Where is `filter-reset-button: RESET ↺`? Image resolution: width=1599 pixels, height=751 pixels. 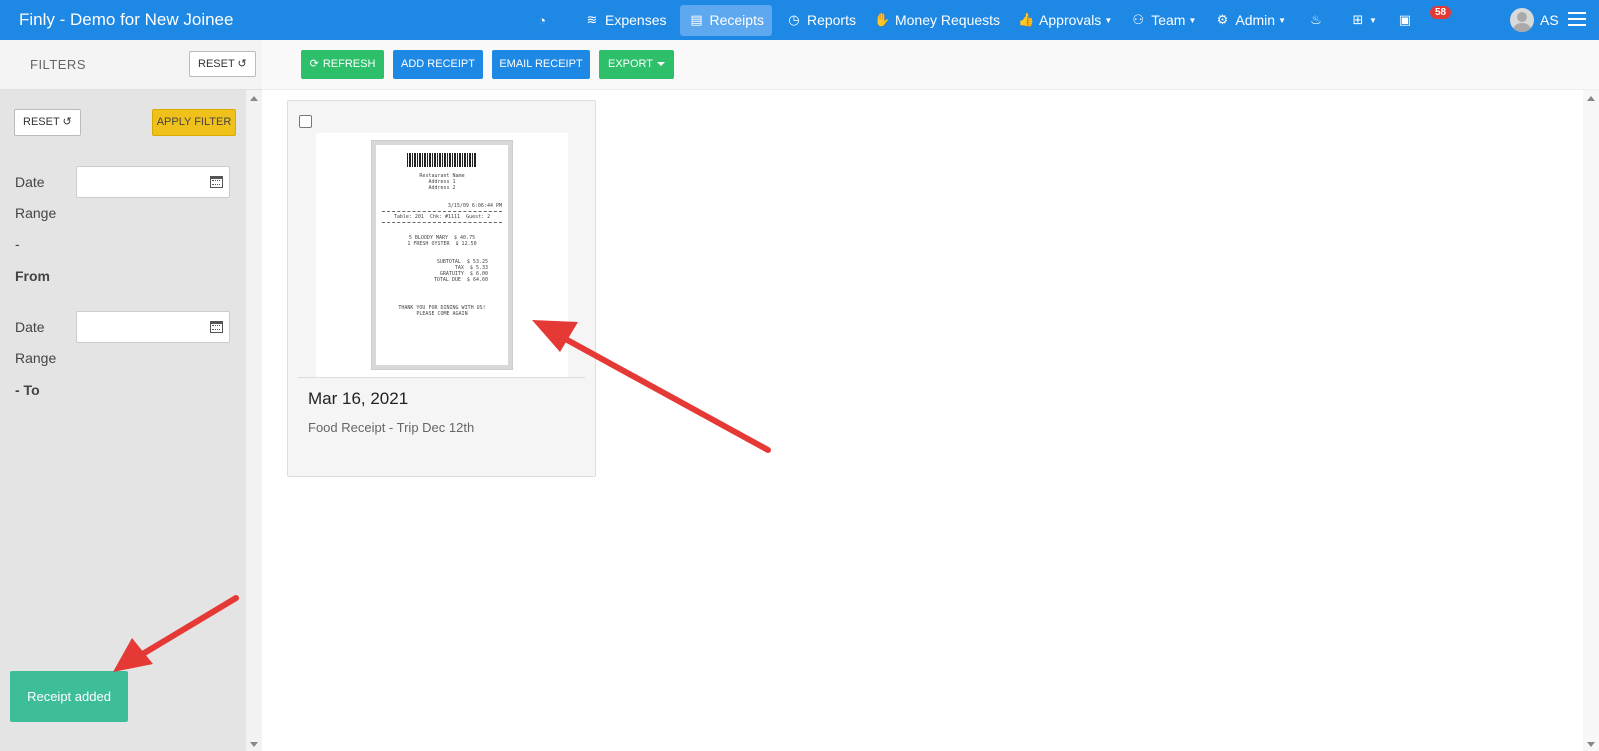 filter-reset-button: RESET ↺ is located at coordinates (47, 122).